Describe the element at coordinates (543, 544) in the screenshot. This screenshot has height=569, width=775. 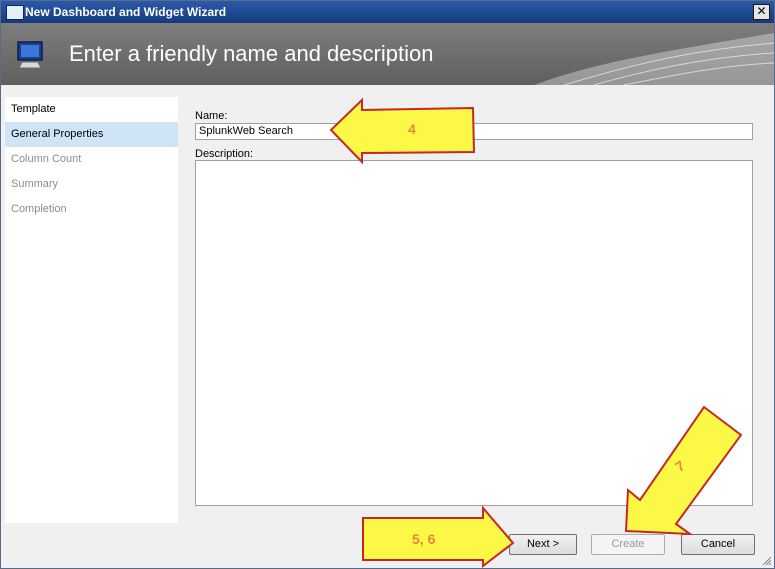
I see `next-button: Next >` at that location.